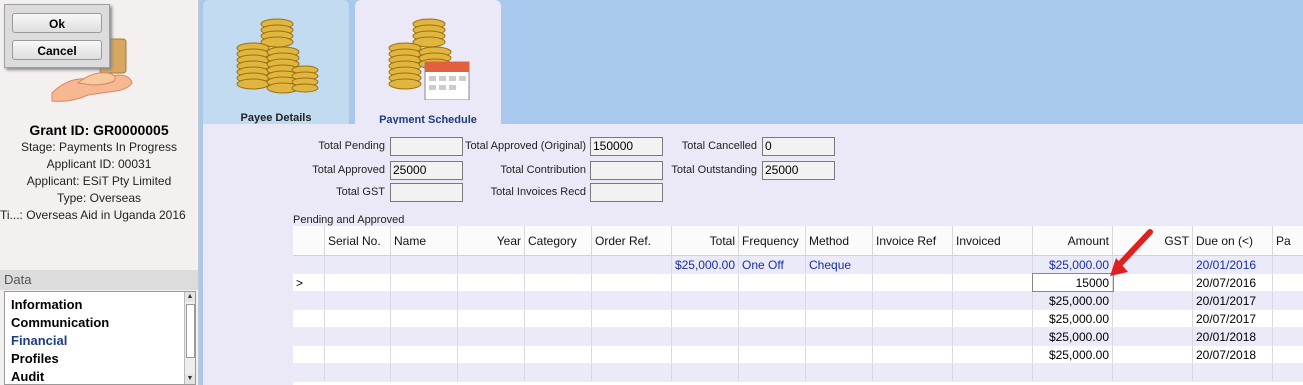 The height and width of the screenshot is (385, 1303). Describe the element at coordinates (705, 264) in the screenshot. I see `cell-total: $25,000.00` at that location.